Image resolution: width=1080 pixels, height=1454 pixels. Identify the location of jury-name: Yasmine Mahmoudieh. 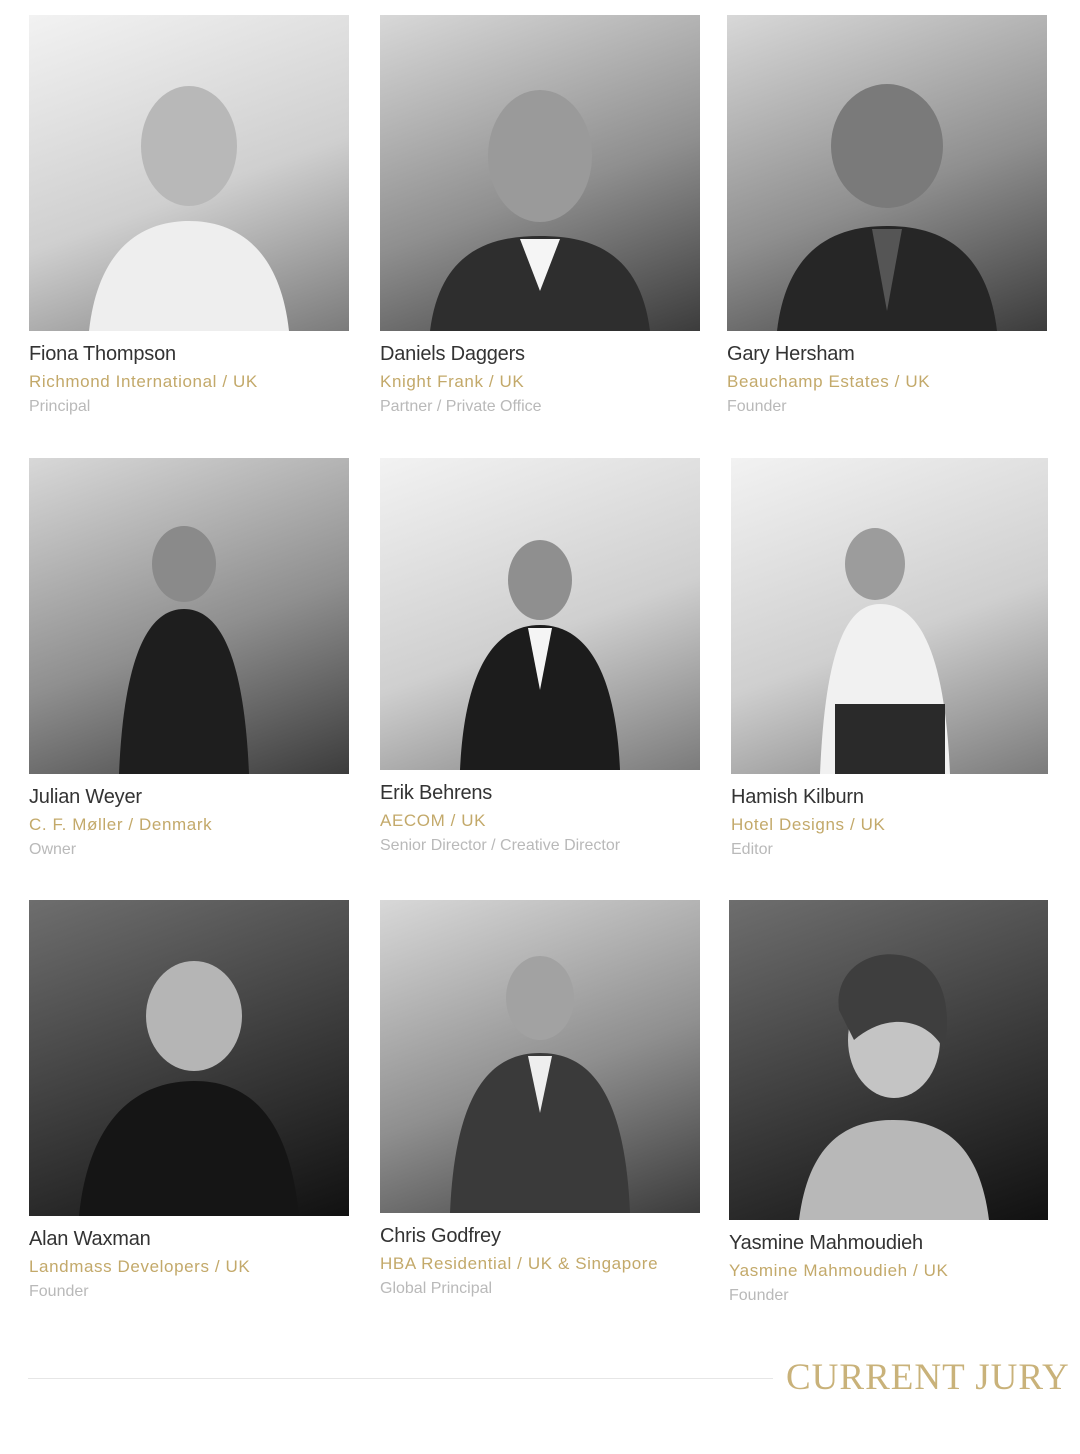
(826, 1243).